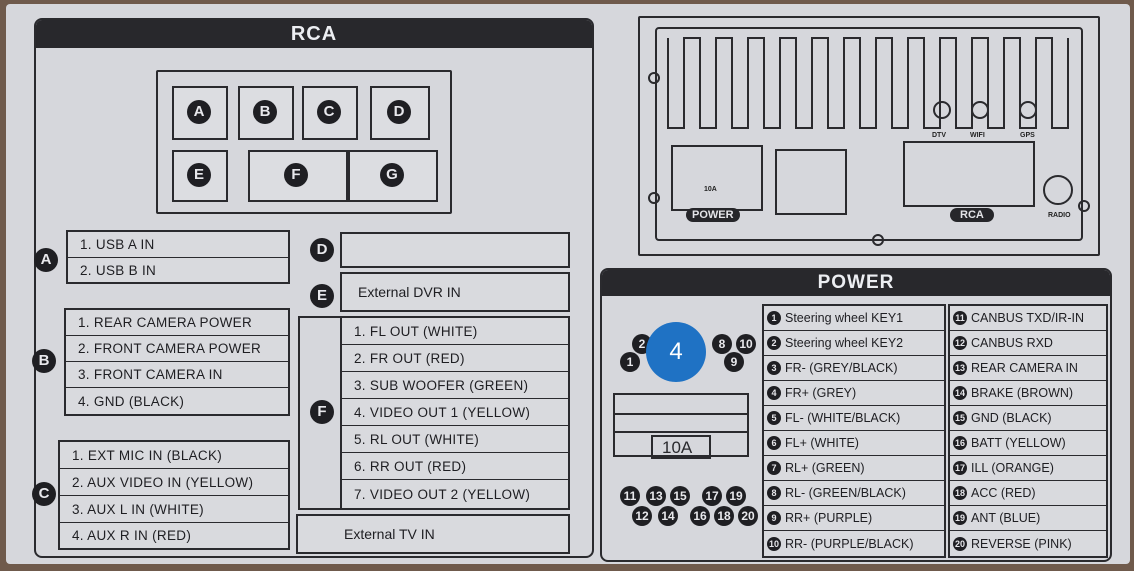 The width and height of the screenshot is (1134, 571). I want to click on pin-label: RR+ (PURPLE), so click(829, 518).